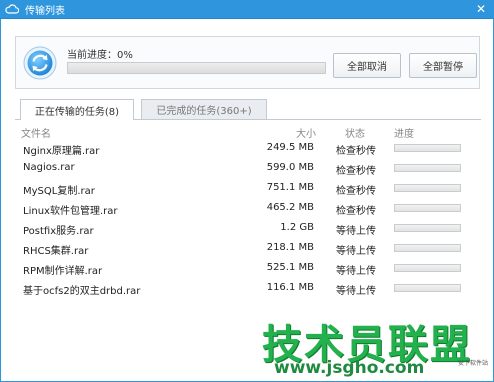 This screenshot has width=494, height=382. I want to click on task-row: Nagios.rar 599.0 MB 检查秒传, so click(247, 169).